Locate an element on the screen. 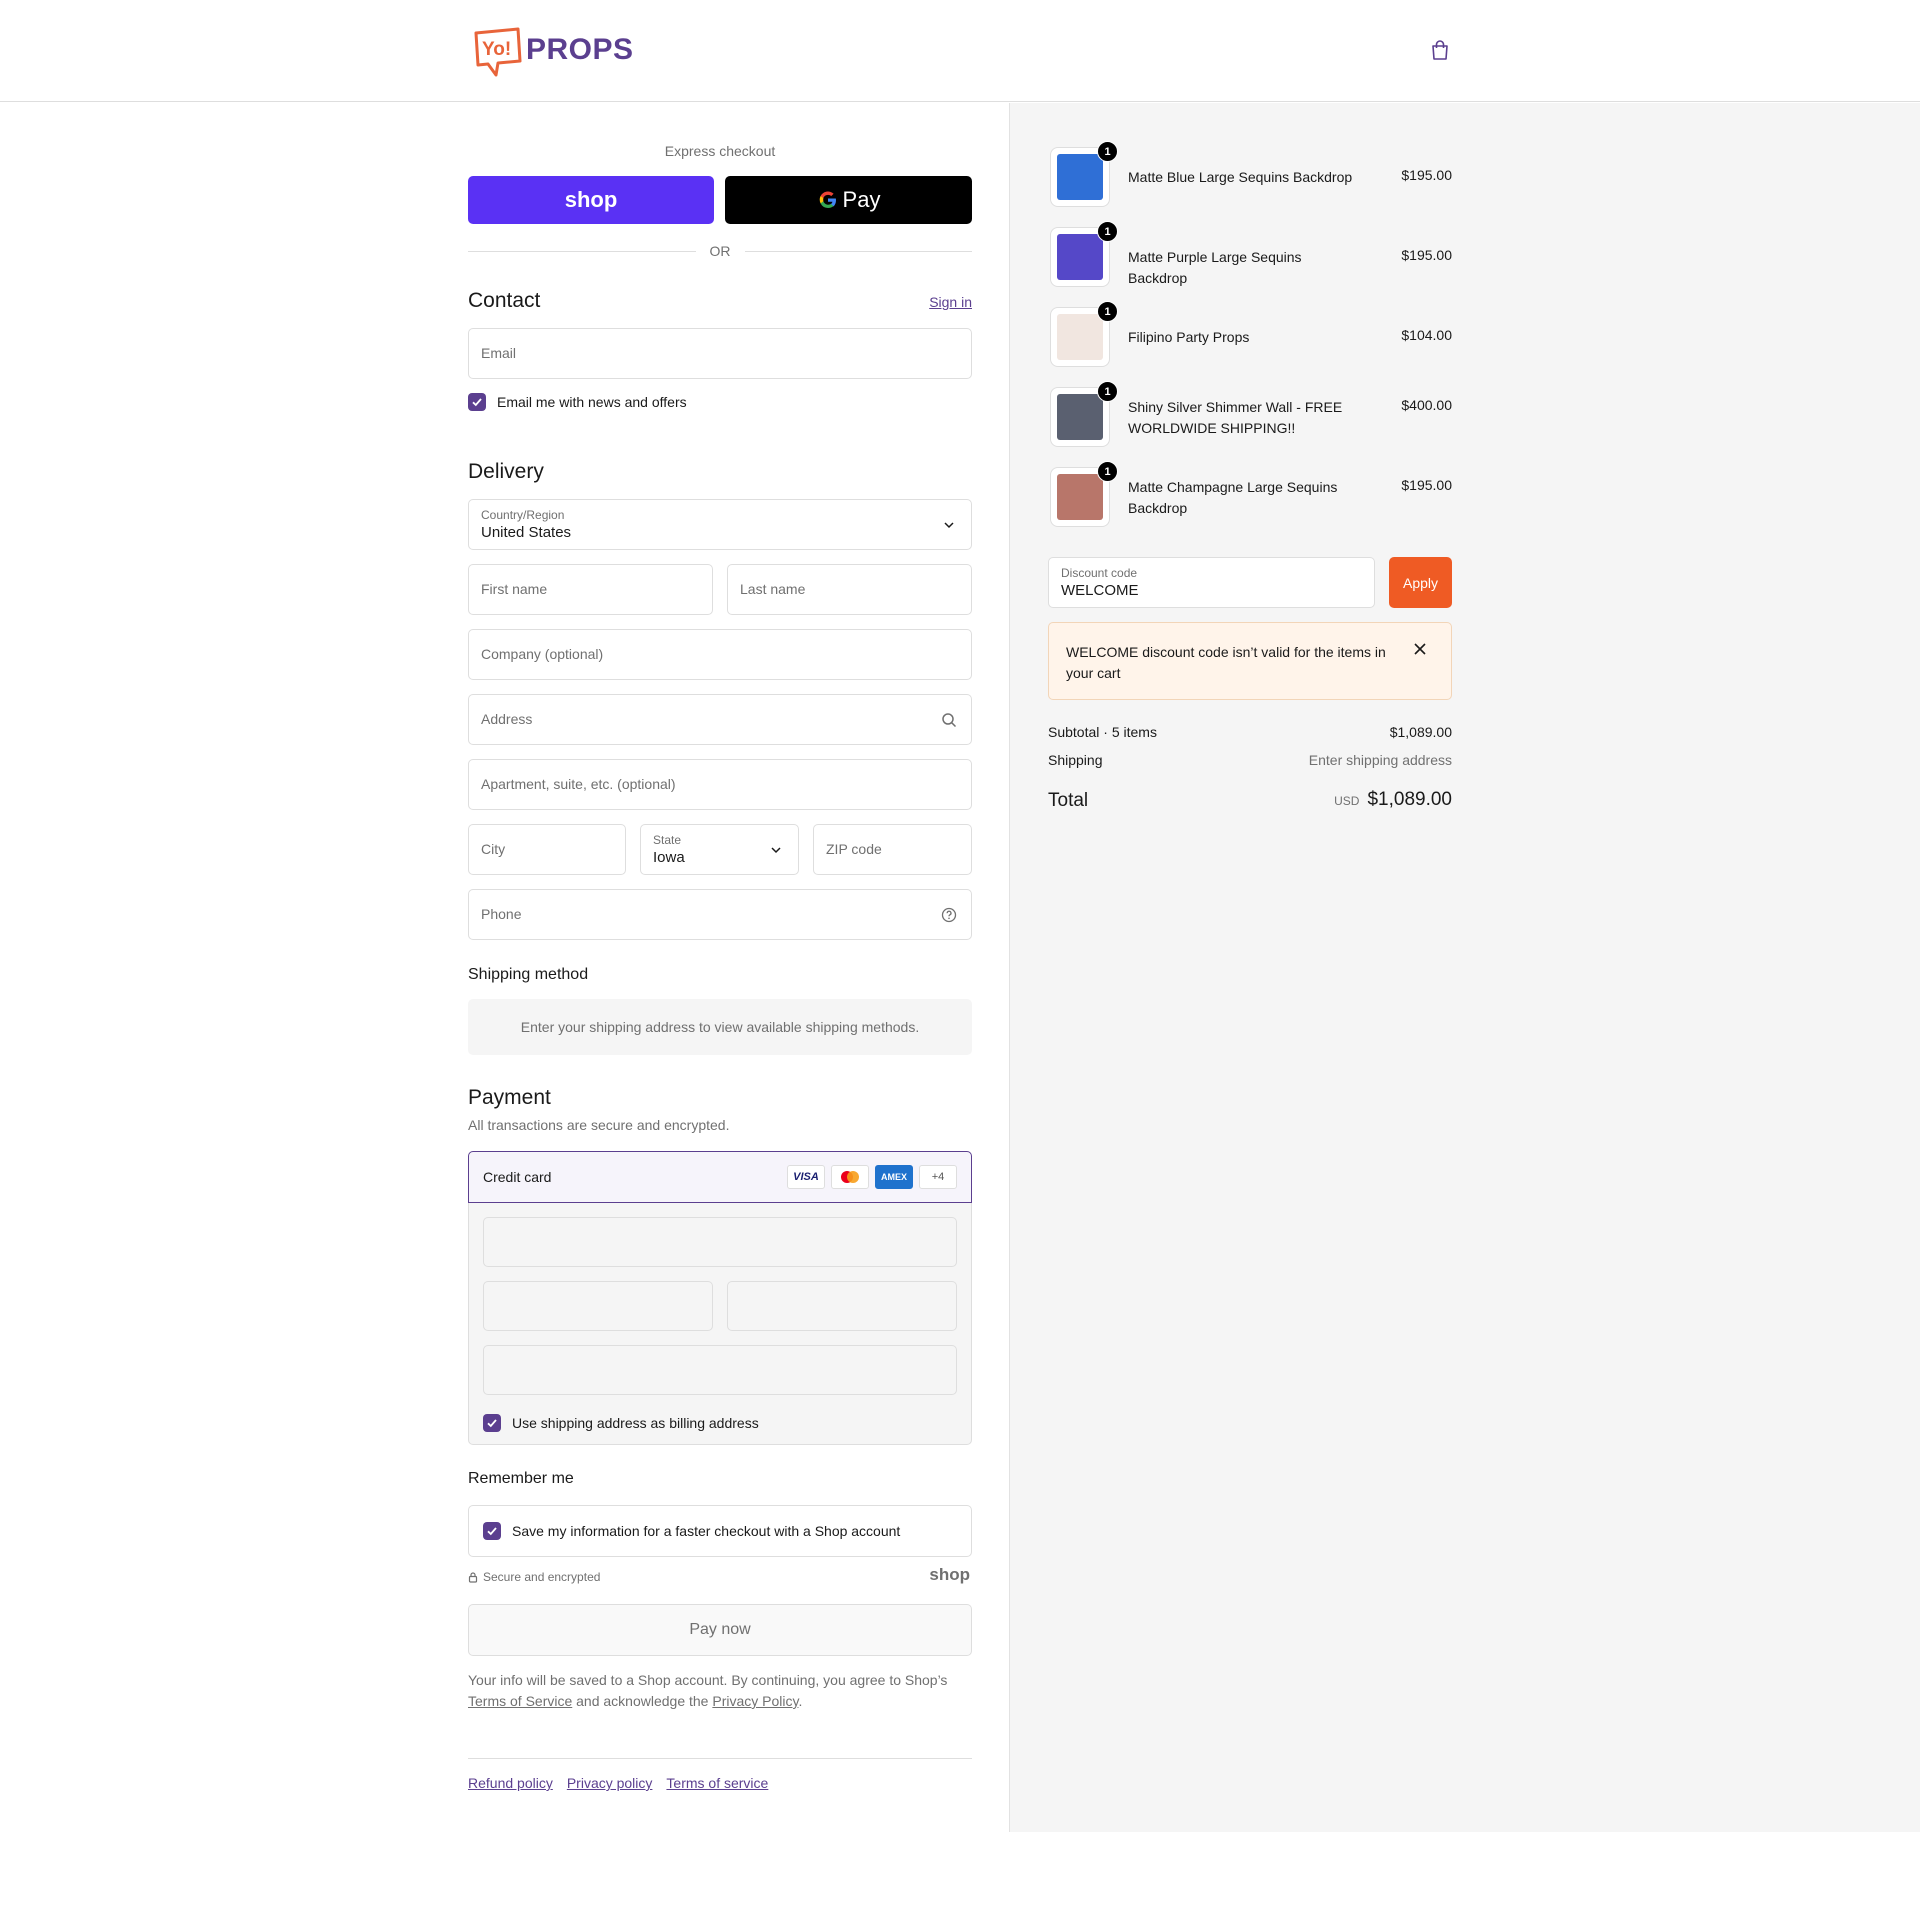 This screenshot has height=1912, width=1920. logo-text: PROPS is located at coordinates (580, 49).